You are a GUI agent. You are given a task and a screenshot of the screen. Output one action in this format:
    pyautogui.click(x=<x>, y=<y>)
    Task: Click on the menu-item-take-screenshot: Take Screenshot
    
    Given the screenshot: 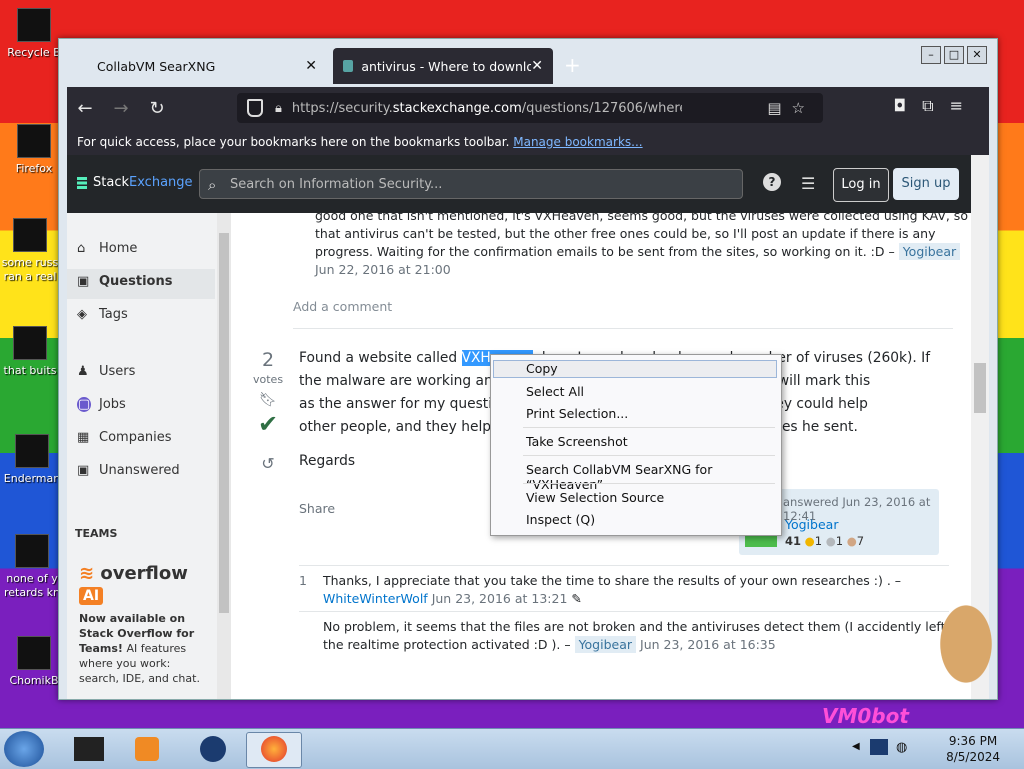 What is the action you would take?
    pyautogui.click(x=577, y=443)
    